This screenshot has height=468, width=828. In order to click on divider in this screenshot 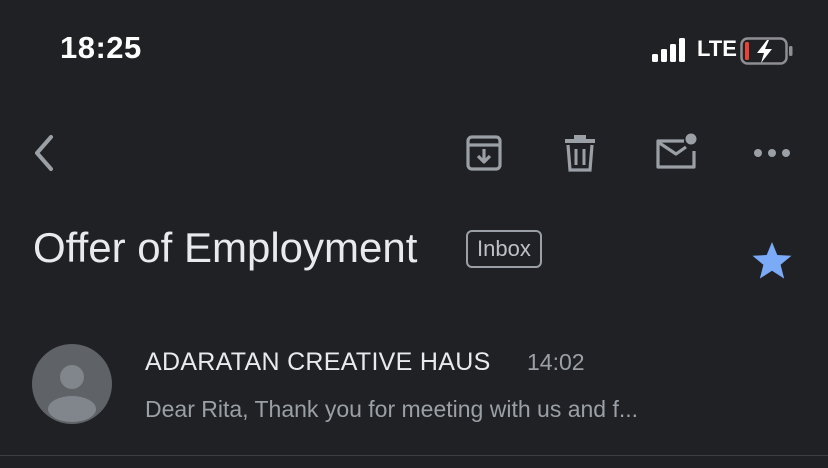, I will do `click(414, 455)`.